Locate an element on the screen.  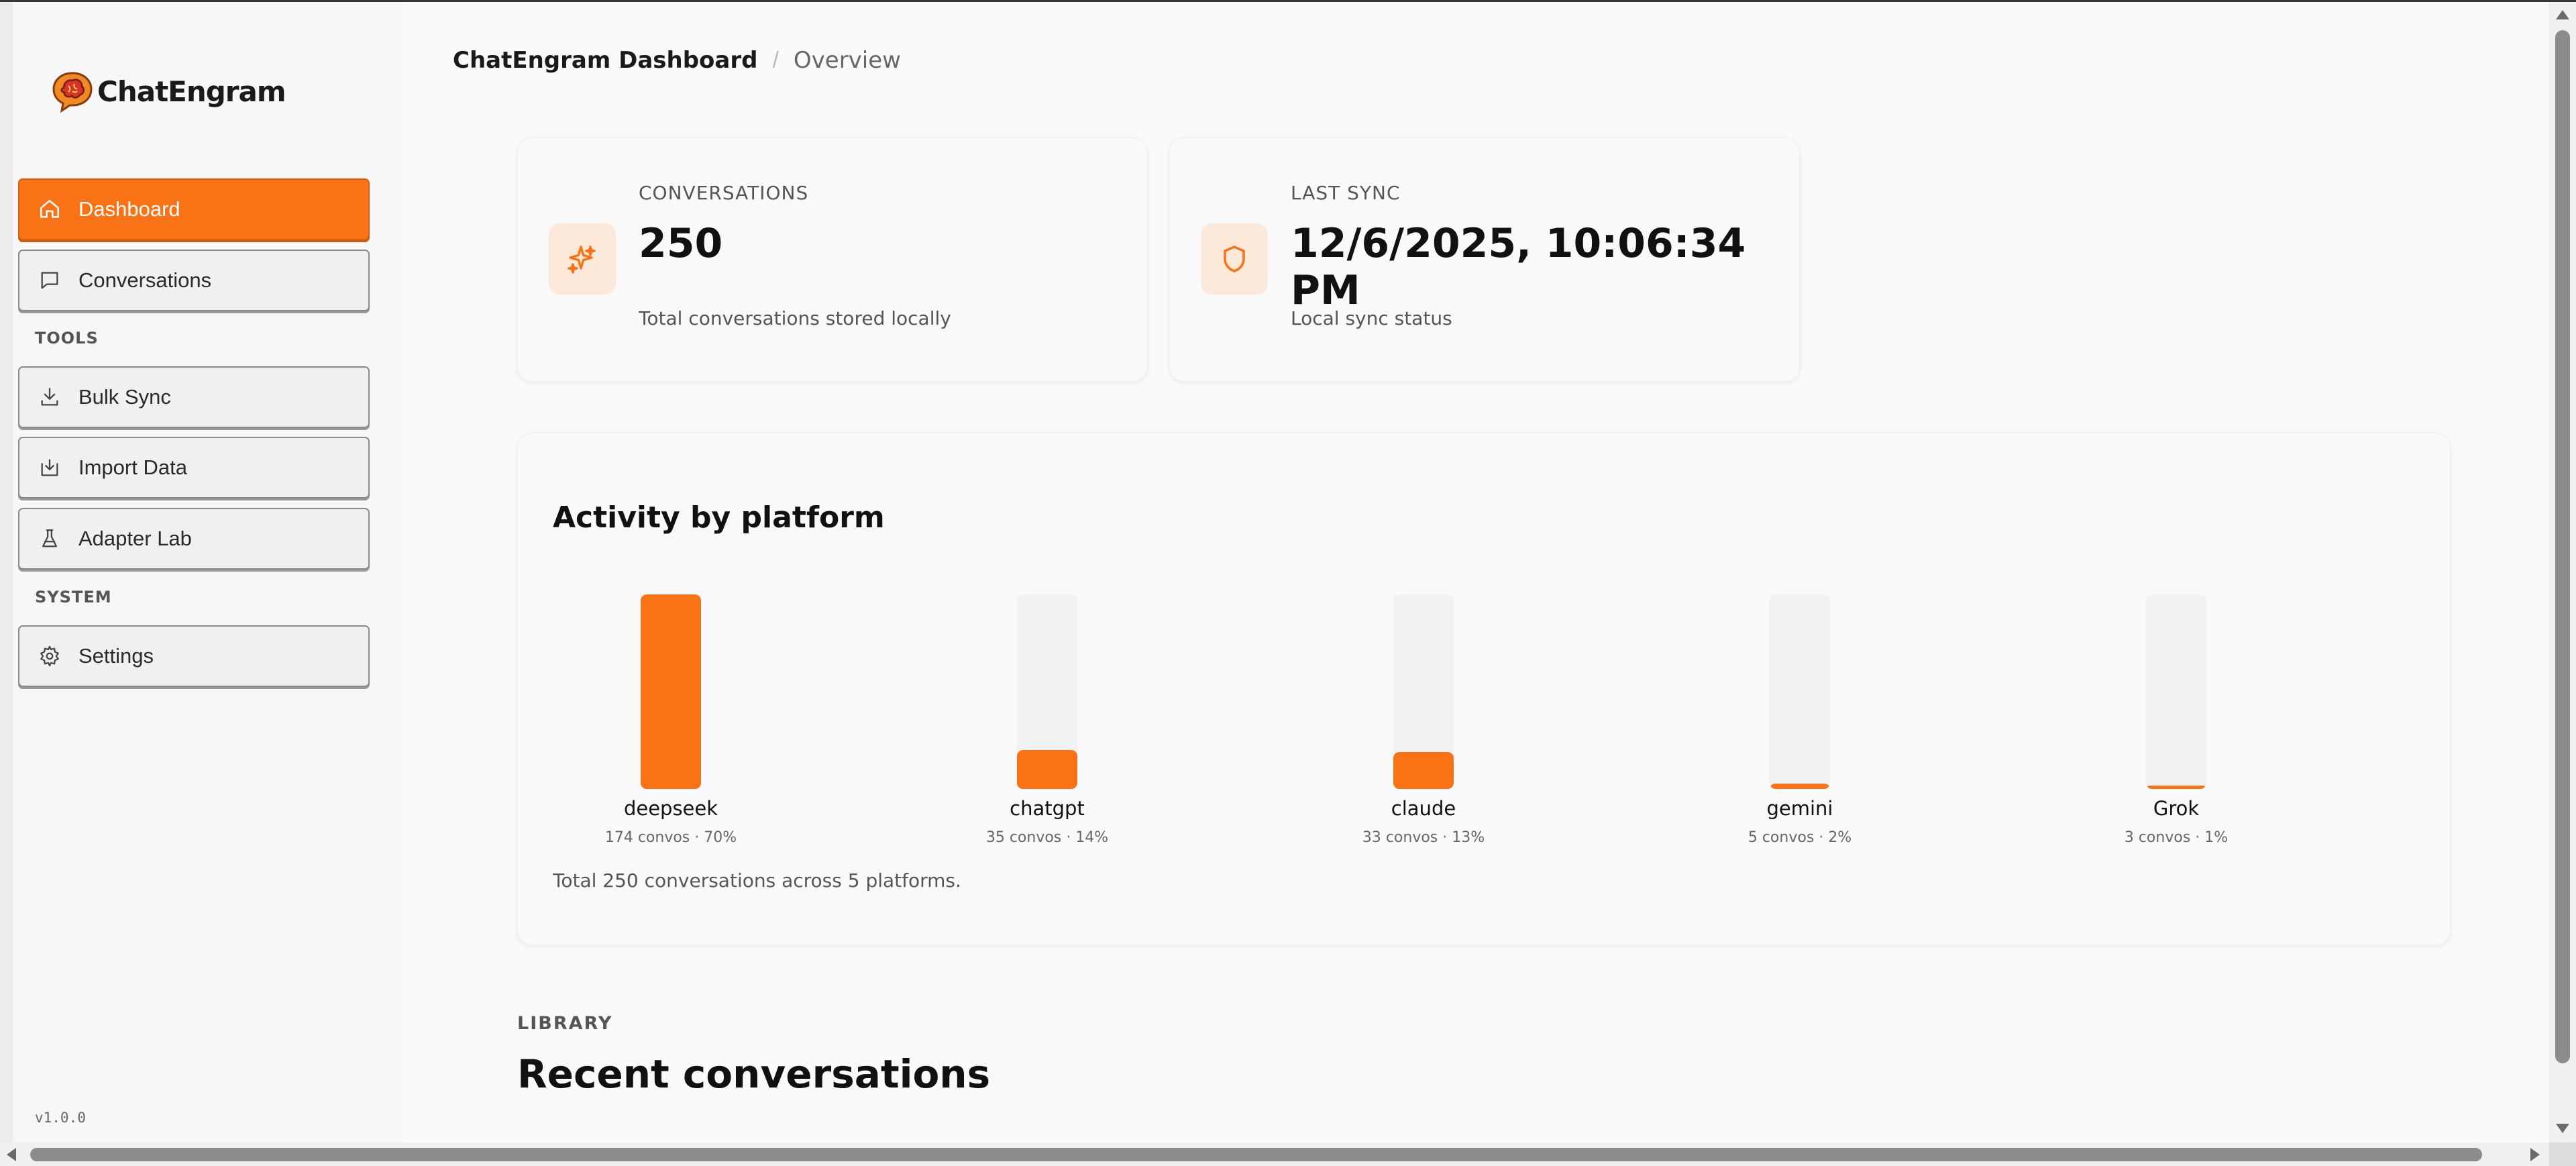
bar-label: claude is located at coordinates (1423, 808).